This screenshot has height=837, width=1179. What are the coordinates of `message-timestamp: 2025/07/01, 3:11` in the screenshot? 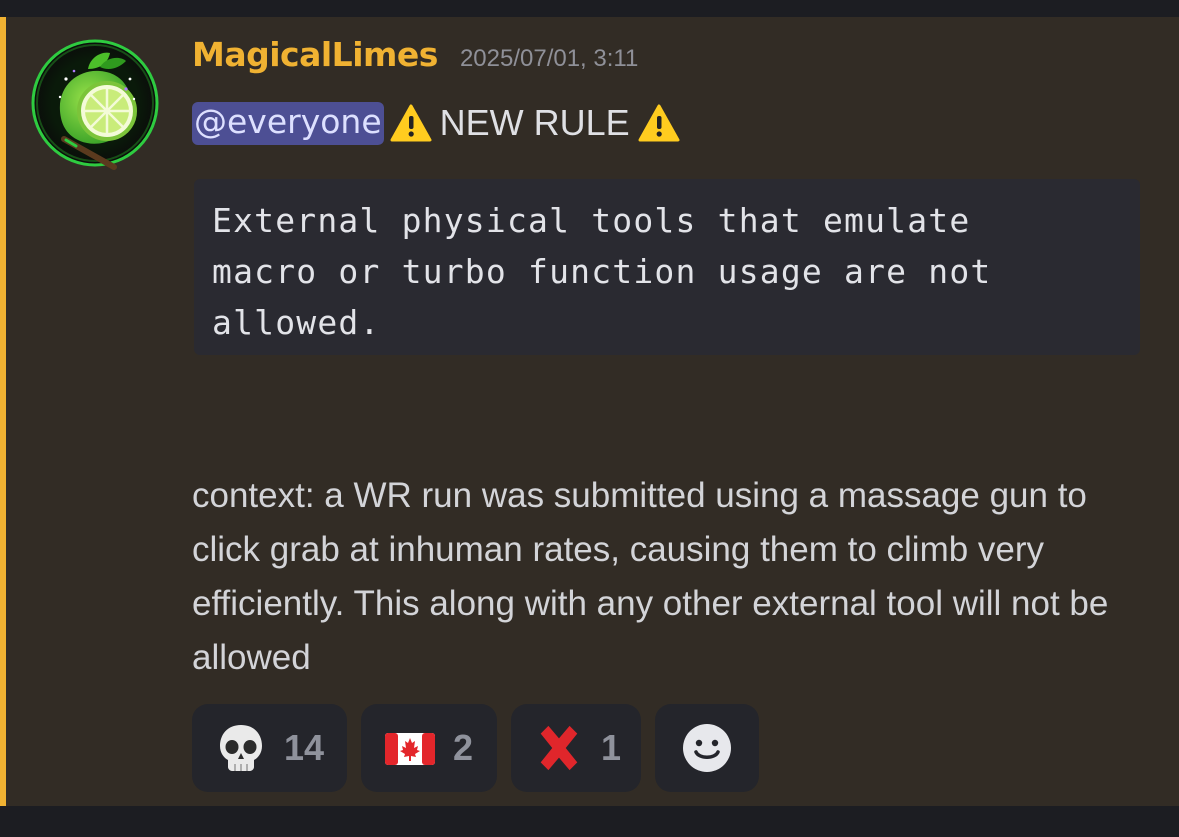 It's located at (549, 59).